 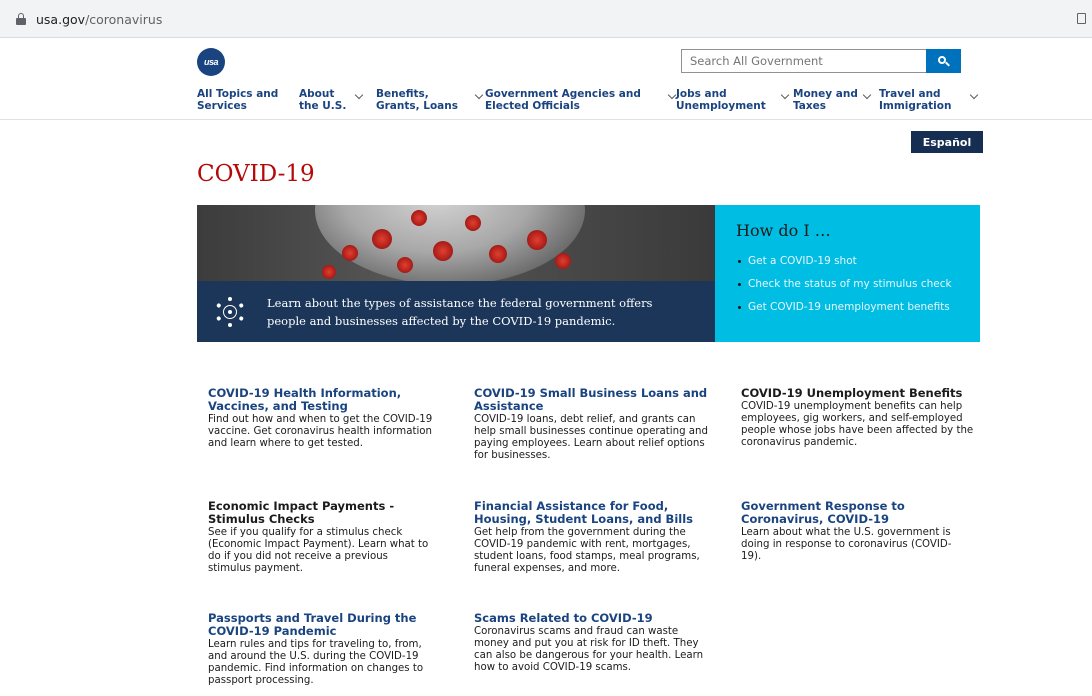 I want to click on espanol-button: Español, so click(x=947, y=142).